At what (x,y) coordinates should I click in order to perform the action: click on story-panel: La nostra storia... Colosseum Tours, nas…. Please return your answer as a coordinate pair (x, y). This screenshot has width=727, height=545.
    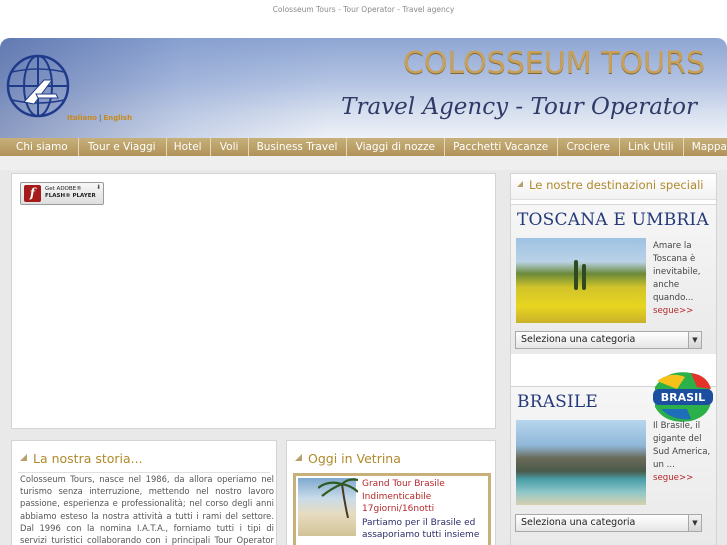
    Looking at the image, I should click on (144, 492).